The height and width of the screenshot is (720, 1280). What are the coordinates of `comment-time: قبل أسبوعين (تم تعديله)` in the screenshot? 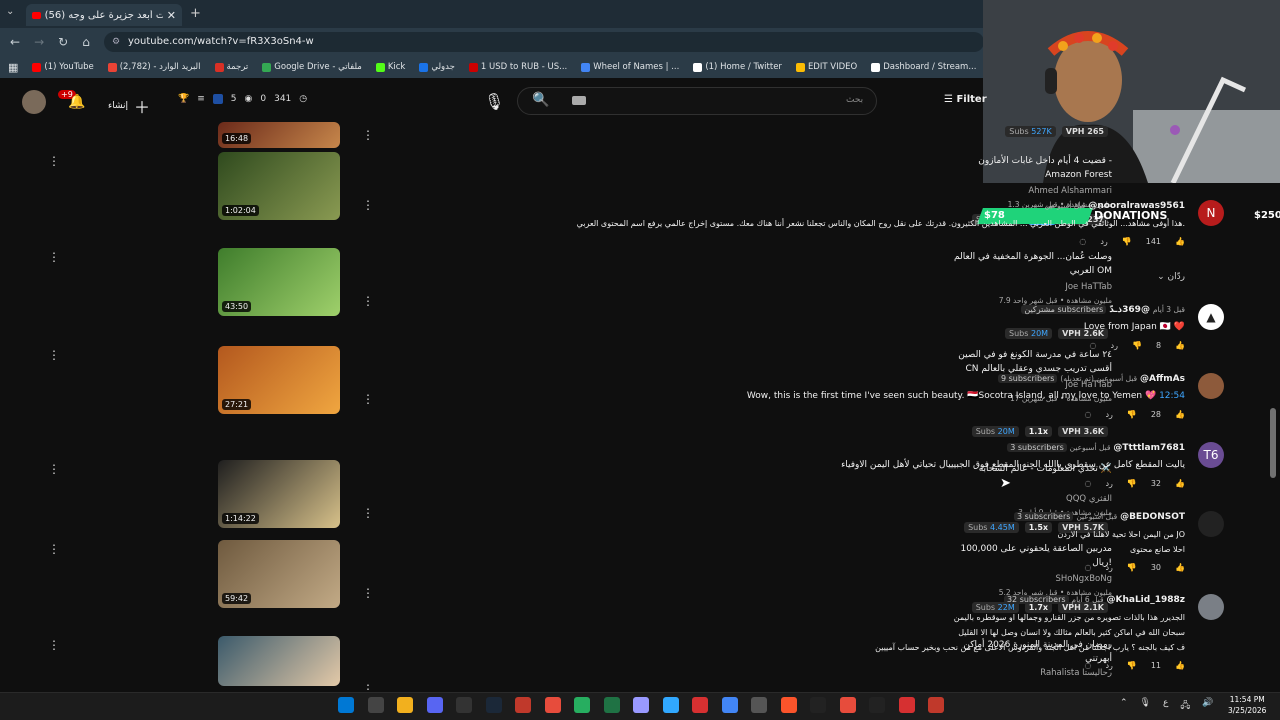 It's located at (1098, 378).